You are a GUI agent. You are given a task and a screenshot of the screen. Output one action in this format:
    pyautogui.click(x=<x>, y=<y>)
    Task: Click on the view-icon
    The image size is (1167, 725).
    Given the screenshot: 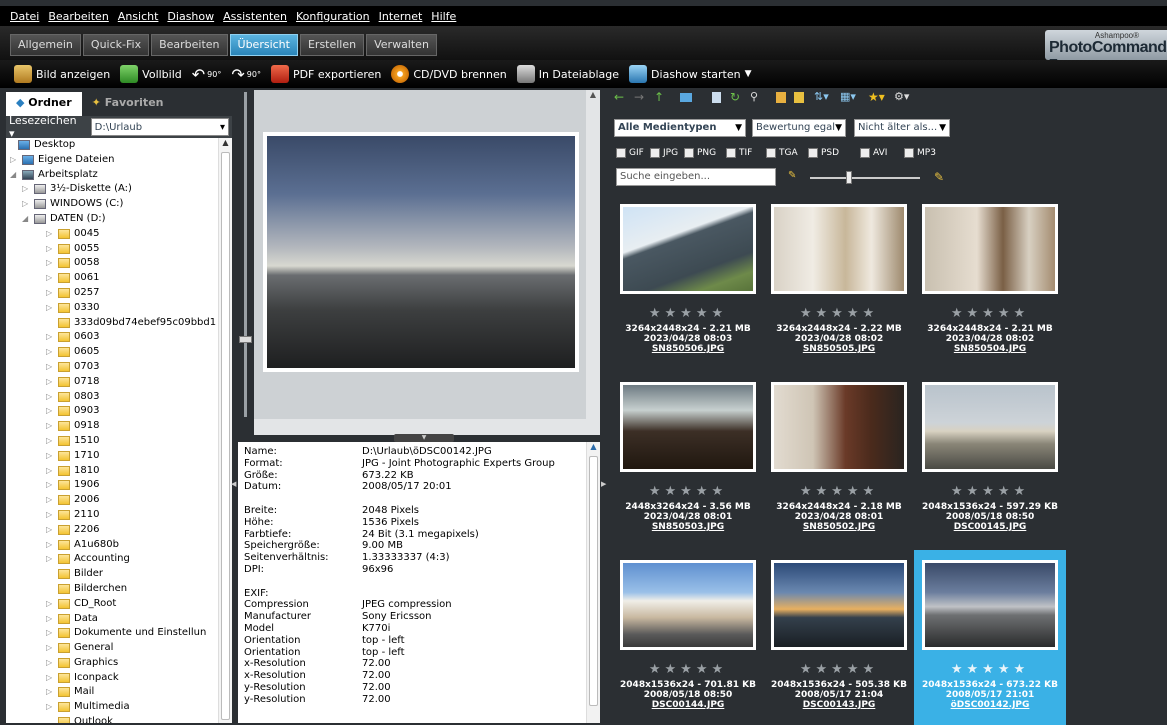 What is the action you would take?
    pyautogui.click(x=686, y=97)
    